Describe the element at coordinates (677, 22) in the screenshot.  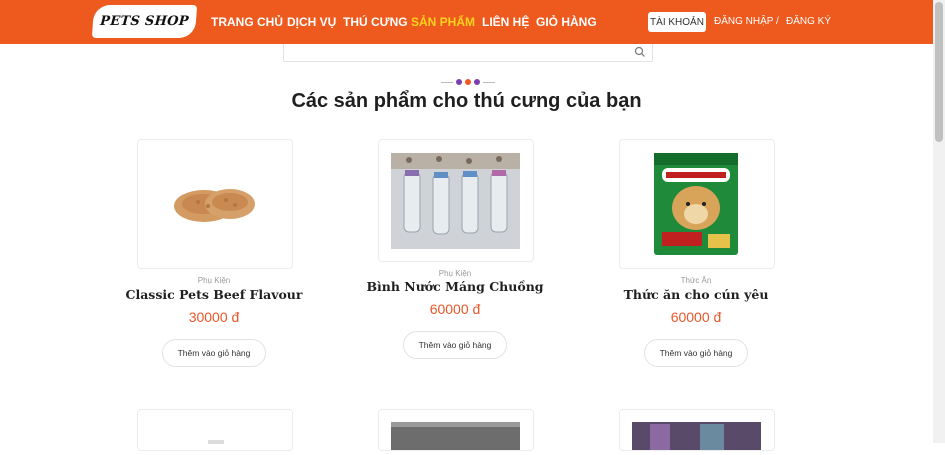
I see `account-button: TÀI KHOẢN` at that location.